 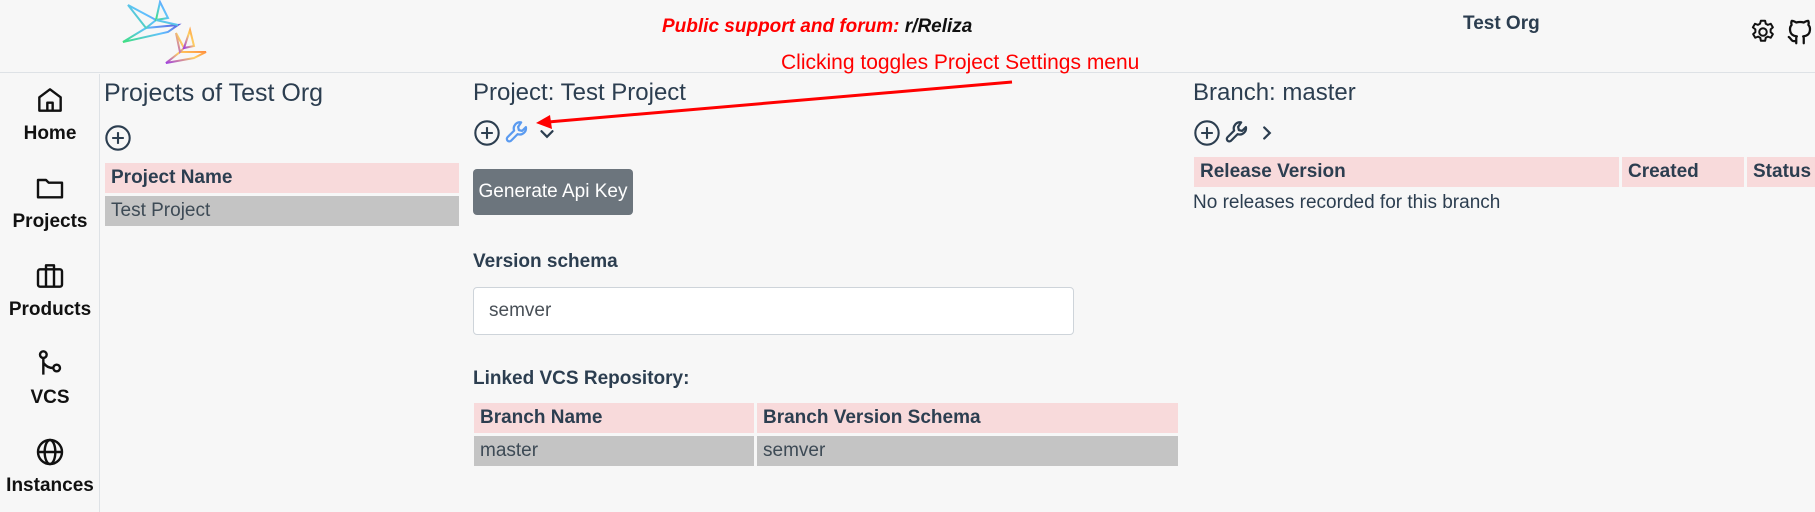 What do you see at coordinates (50, 452) in the screenshot?
I see `globe-icon` at bounding box center [50, 452].